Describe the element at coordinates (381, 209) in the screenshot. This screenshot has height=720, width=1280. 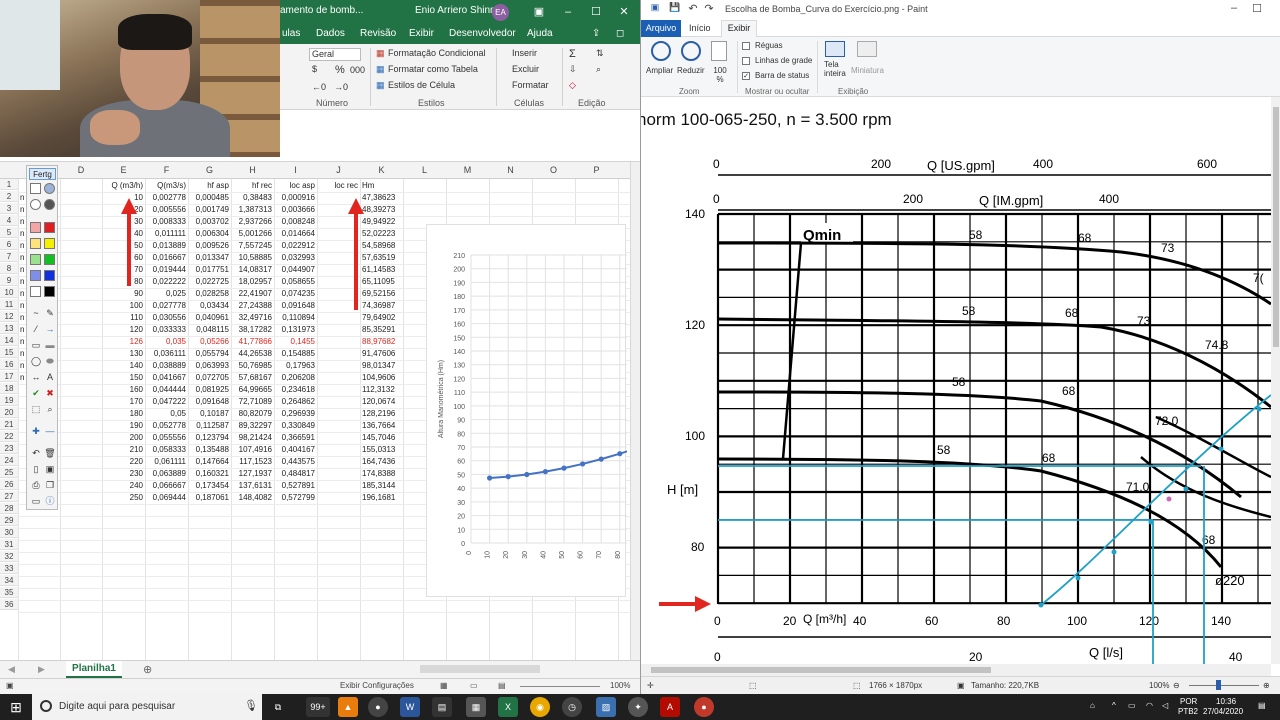
I see `table-cell: 48,39273` at that location.